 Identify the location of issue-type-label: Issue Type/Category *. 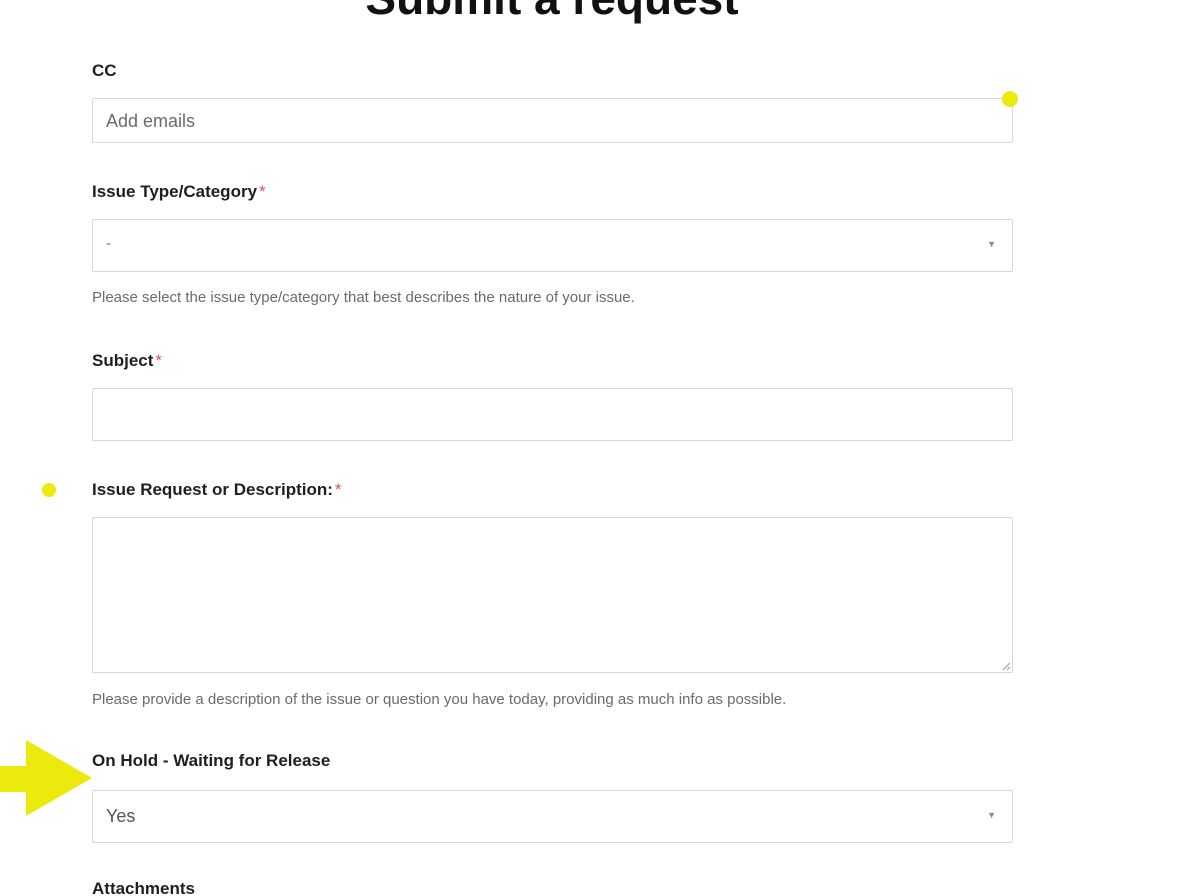
(179, 192).